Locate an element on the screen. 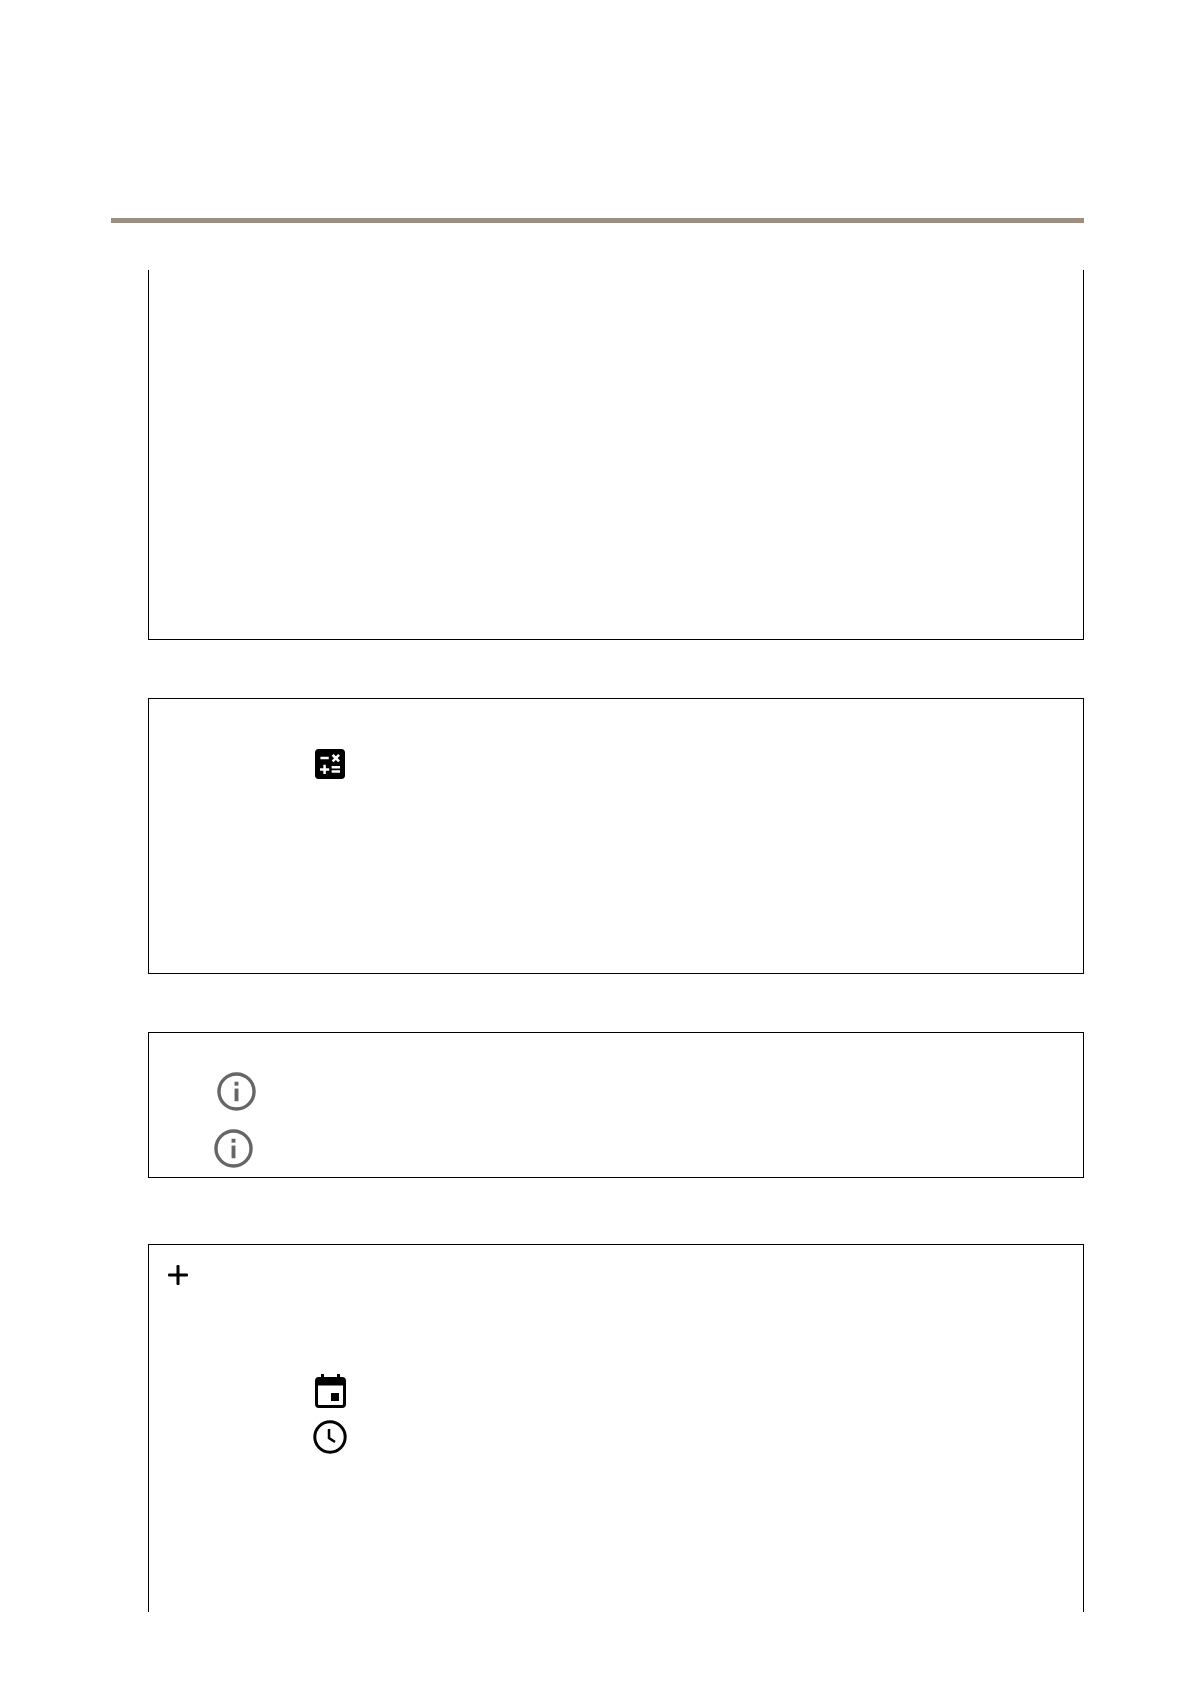 Image resolution: width=1191 pixels, height=1684 pixels. plus-icon is located at coordinates (178, 1275).